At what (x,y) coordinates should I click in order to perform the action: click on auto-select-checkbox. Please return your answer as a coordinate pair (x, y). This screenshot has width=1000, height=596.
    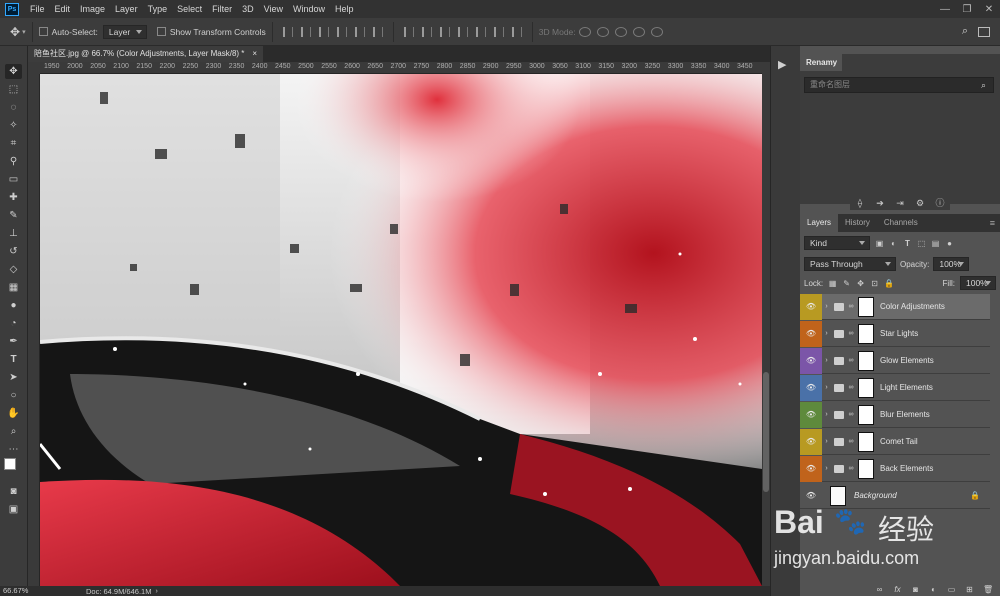
    Looking at the image, I should click on (43, 31).